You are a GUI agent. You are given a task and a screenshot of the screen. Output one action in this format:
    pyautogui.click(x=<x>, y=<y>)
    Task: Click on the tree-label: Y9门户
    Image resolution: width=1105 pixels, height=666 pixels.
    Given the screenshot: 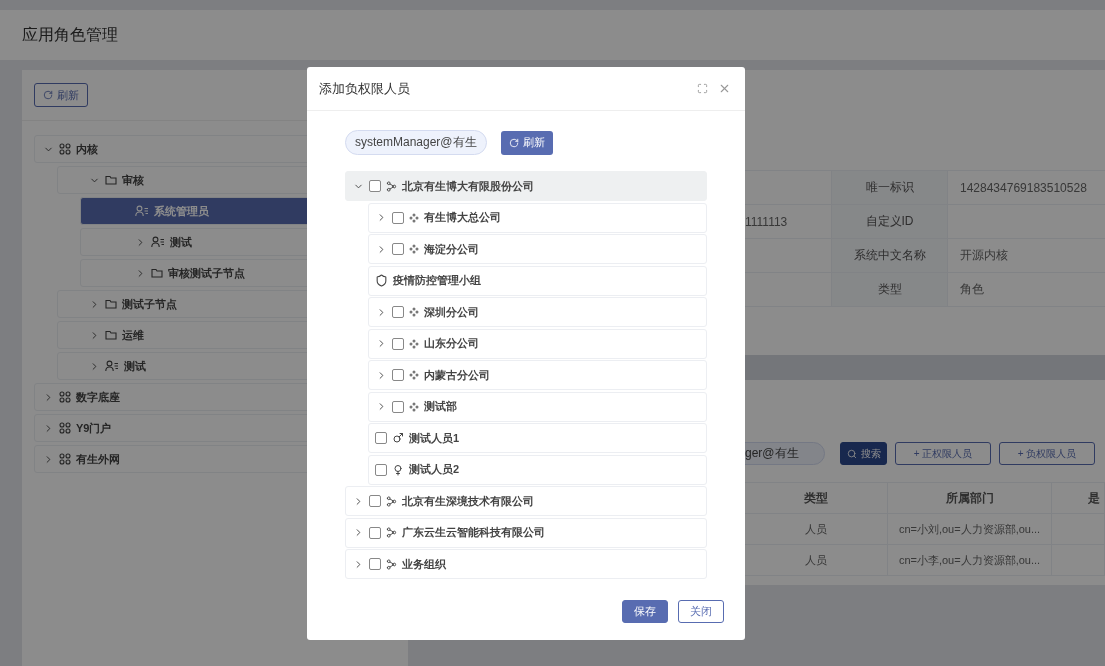 What is the action you would take?
    pyautogui.click(x=94, y=428)
    